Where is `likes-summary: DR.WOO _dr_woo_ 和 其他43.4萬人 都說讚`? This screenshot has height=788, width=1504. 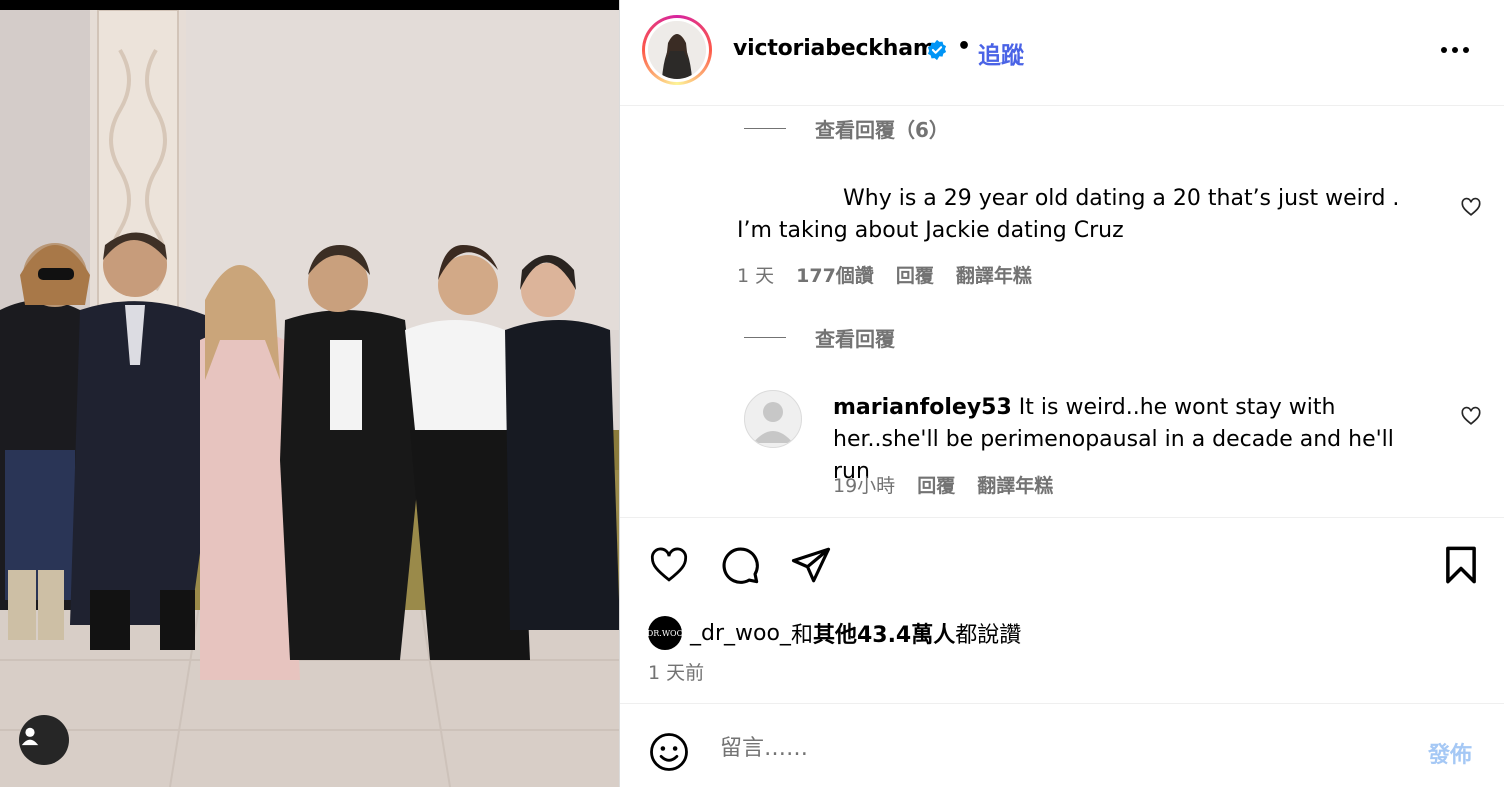
likes-summary: DR.WOO _dr_woo_ 和 其他43.4萬人 都說讚 is located at coordinates (834, 633).